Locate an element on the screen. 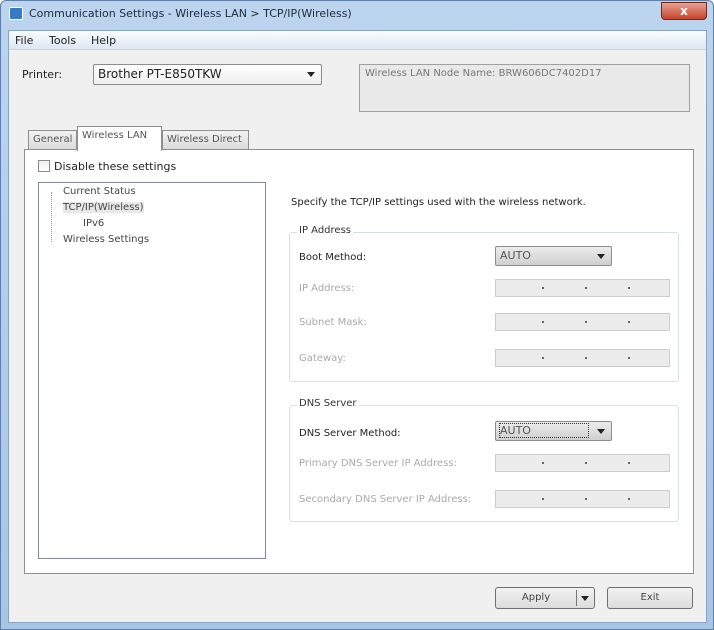  printer-select: Brother PT-E850TKW is located at coordinates (207, 74).